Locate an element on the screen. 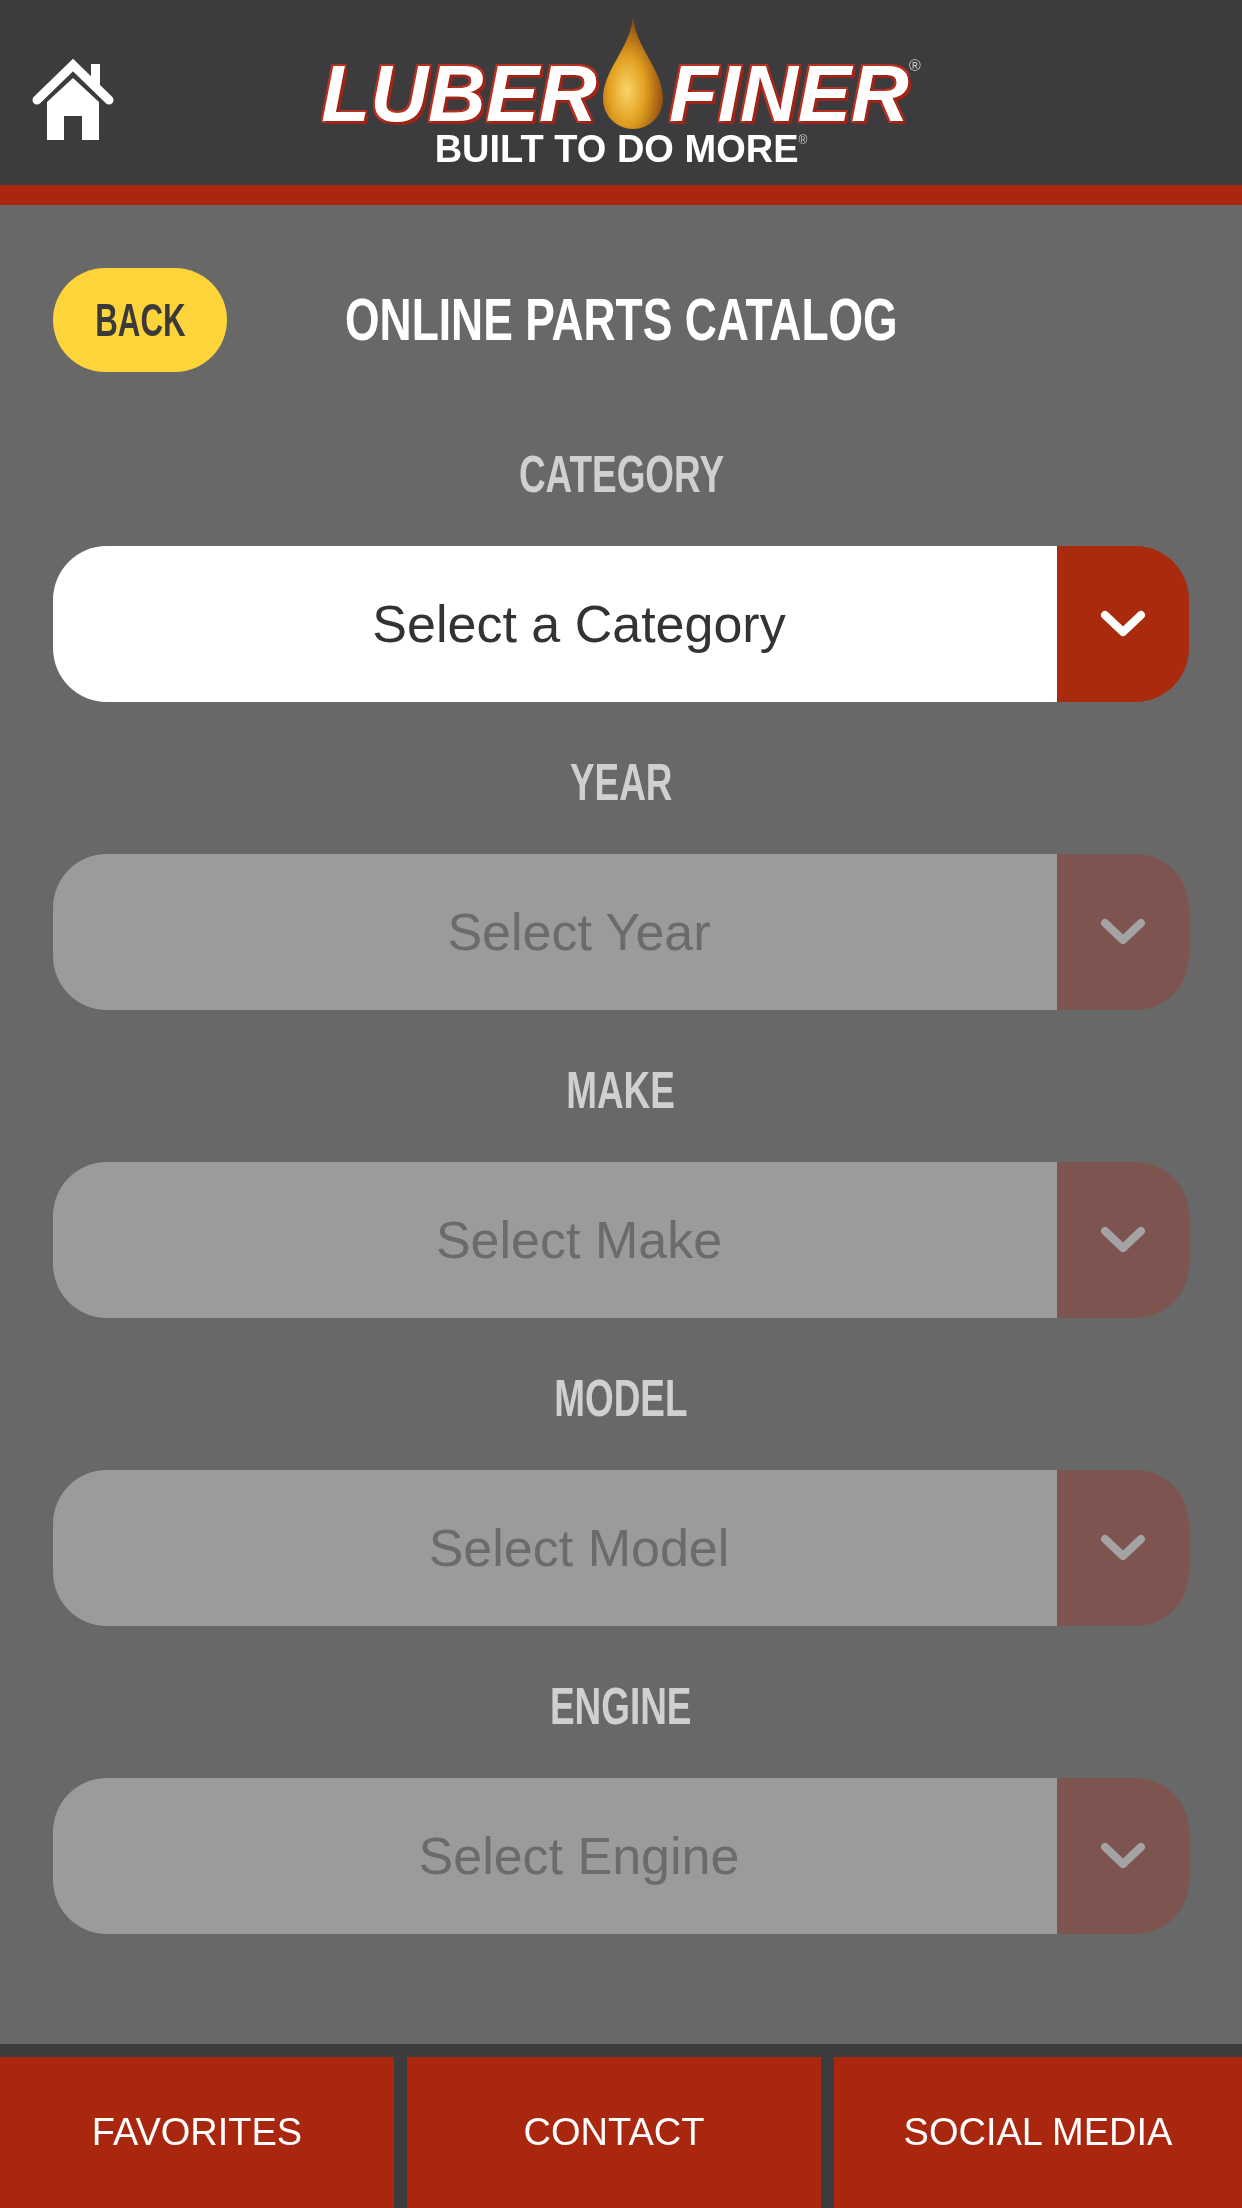 Image resolution: width=1242 pixels, height=2208 pixels. nav-button: SOCIAL MEDIA is located at coordinates (1038, 2132).